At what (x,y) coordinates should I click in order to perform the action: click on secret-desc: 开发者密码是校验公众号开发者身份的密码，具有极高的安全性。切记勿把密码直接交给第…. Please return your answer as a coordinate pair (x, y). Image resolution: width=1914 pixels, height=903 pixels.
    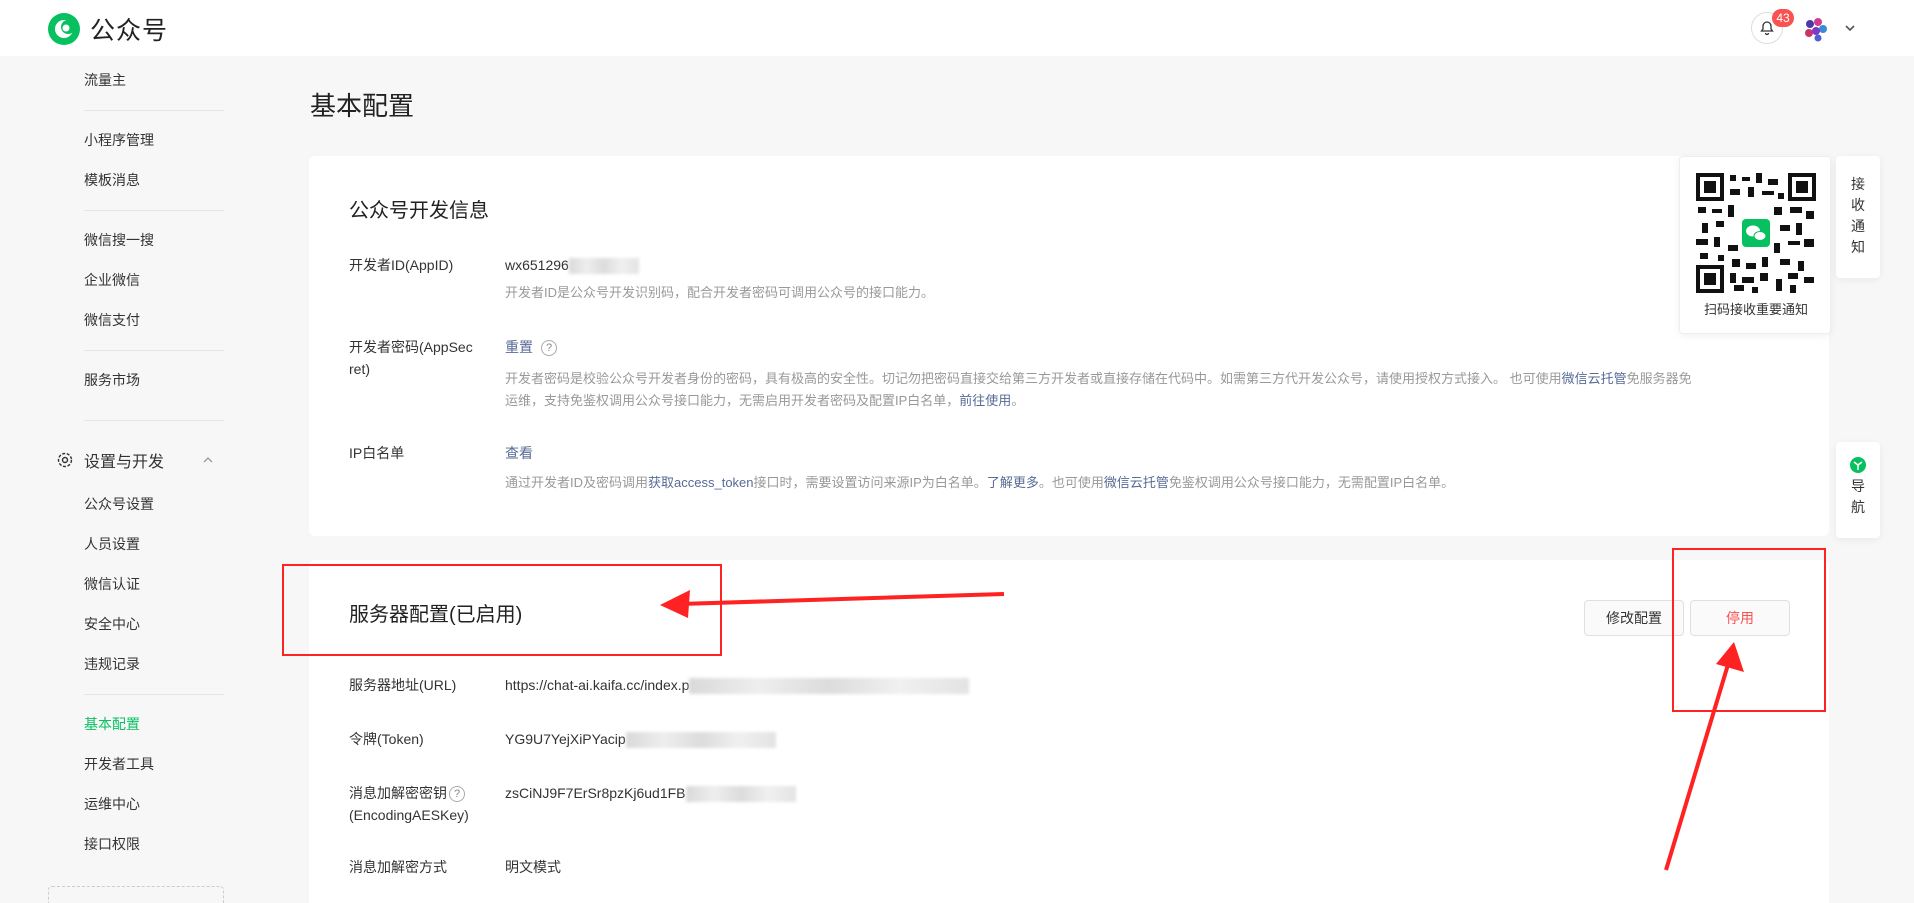
    Looking at the image, I should click on (1150, 390).